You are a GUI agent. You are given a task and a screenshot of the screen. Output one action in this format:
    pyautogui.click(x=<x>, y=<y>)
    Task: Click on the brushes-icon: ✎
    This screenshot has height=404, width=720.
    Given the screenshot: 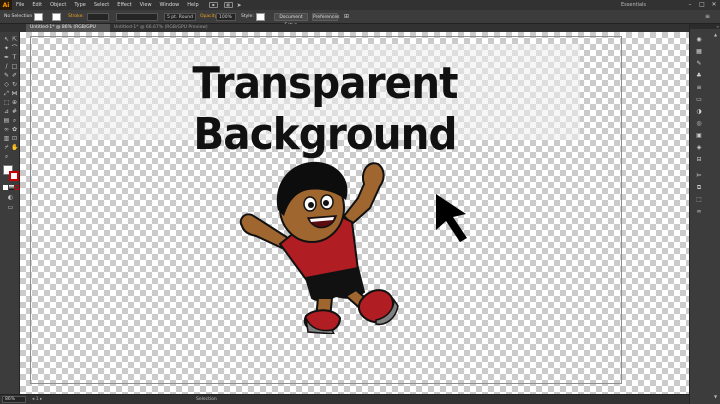 What is the action you would take?
    pyautogui.click(x=699, y=64)
    